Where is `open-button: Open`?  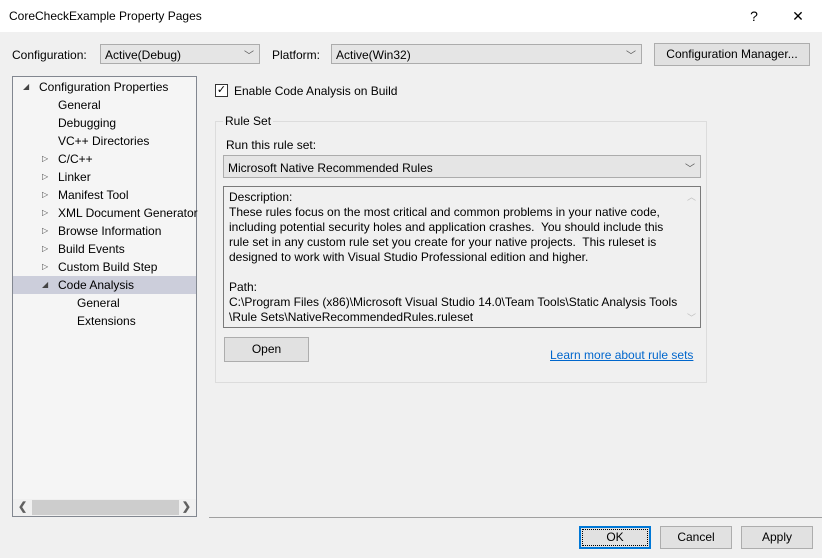 open-button: Open is located at coordinates (266, 349).